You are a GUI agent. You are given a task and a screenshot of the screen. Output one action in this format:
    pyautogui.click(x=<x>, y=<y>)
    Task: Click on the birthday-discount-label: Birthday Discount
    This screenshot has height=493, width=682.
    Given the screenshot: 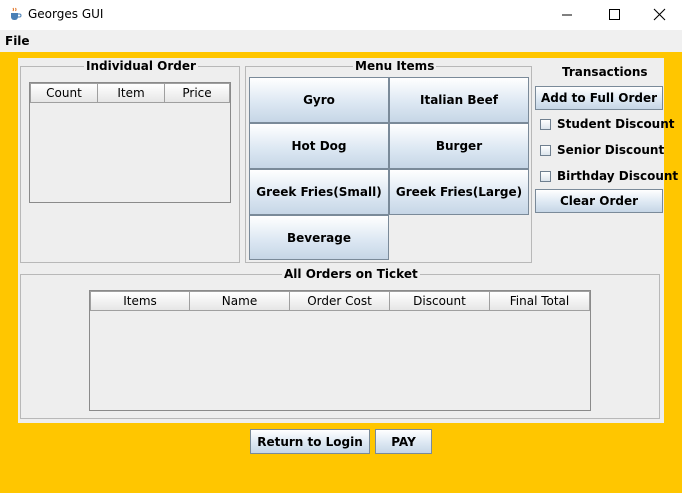 What is the action you would take?
    pyautogui.click(x=618, y=176)
    